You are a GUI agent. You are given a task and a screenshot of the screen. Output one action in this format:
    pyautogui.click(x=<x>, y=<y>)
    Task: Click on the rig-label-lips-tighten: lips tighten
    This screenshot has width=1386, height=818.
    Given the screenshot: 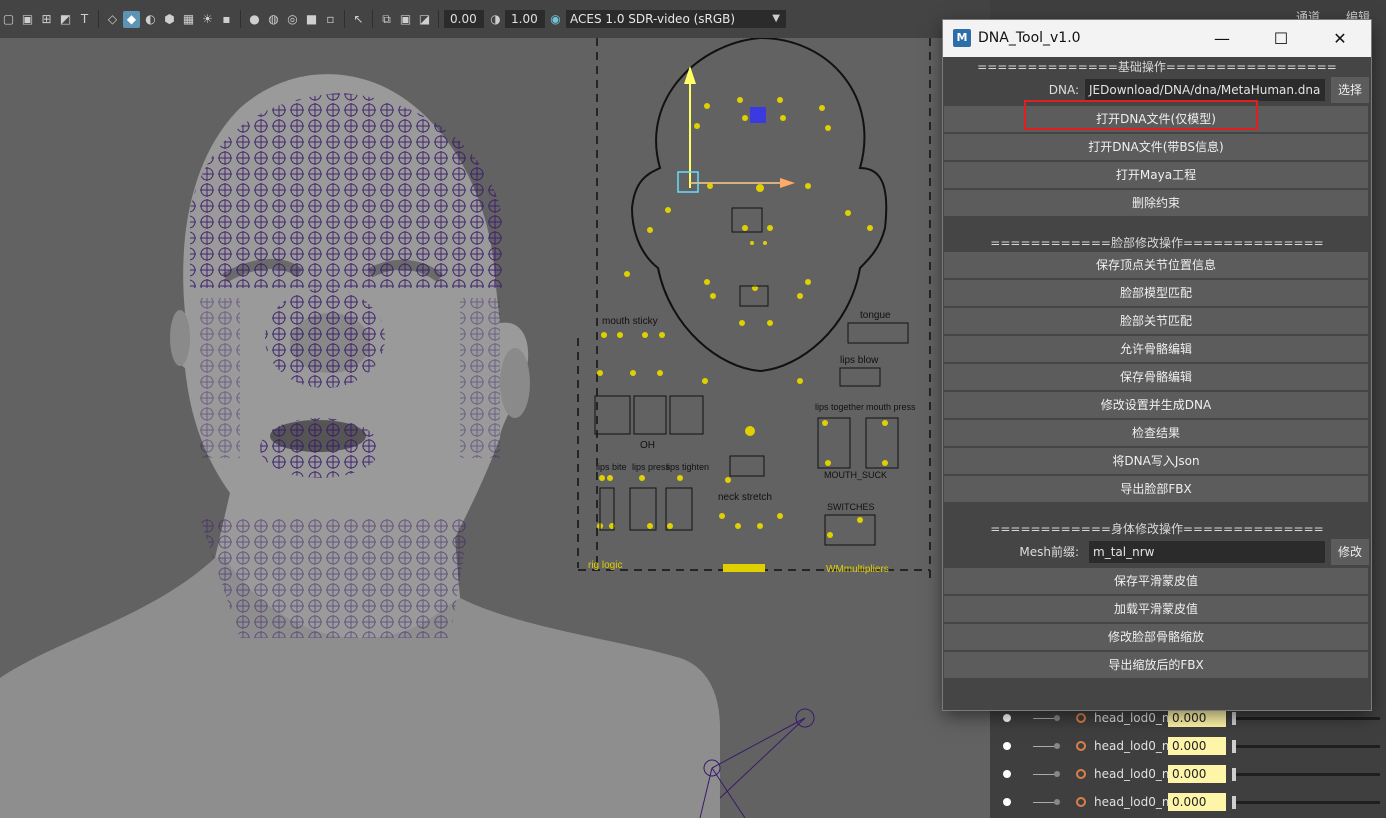 What is the action you would take?
    pyautogui.click(x=687, y=467)
    